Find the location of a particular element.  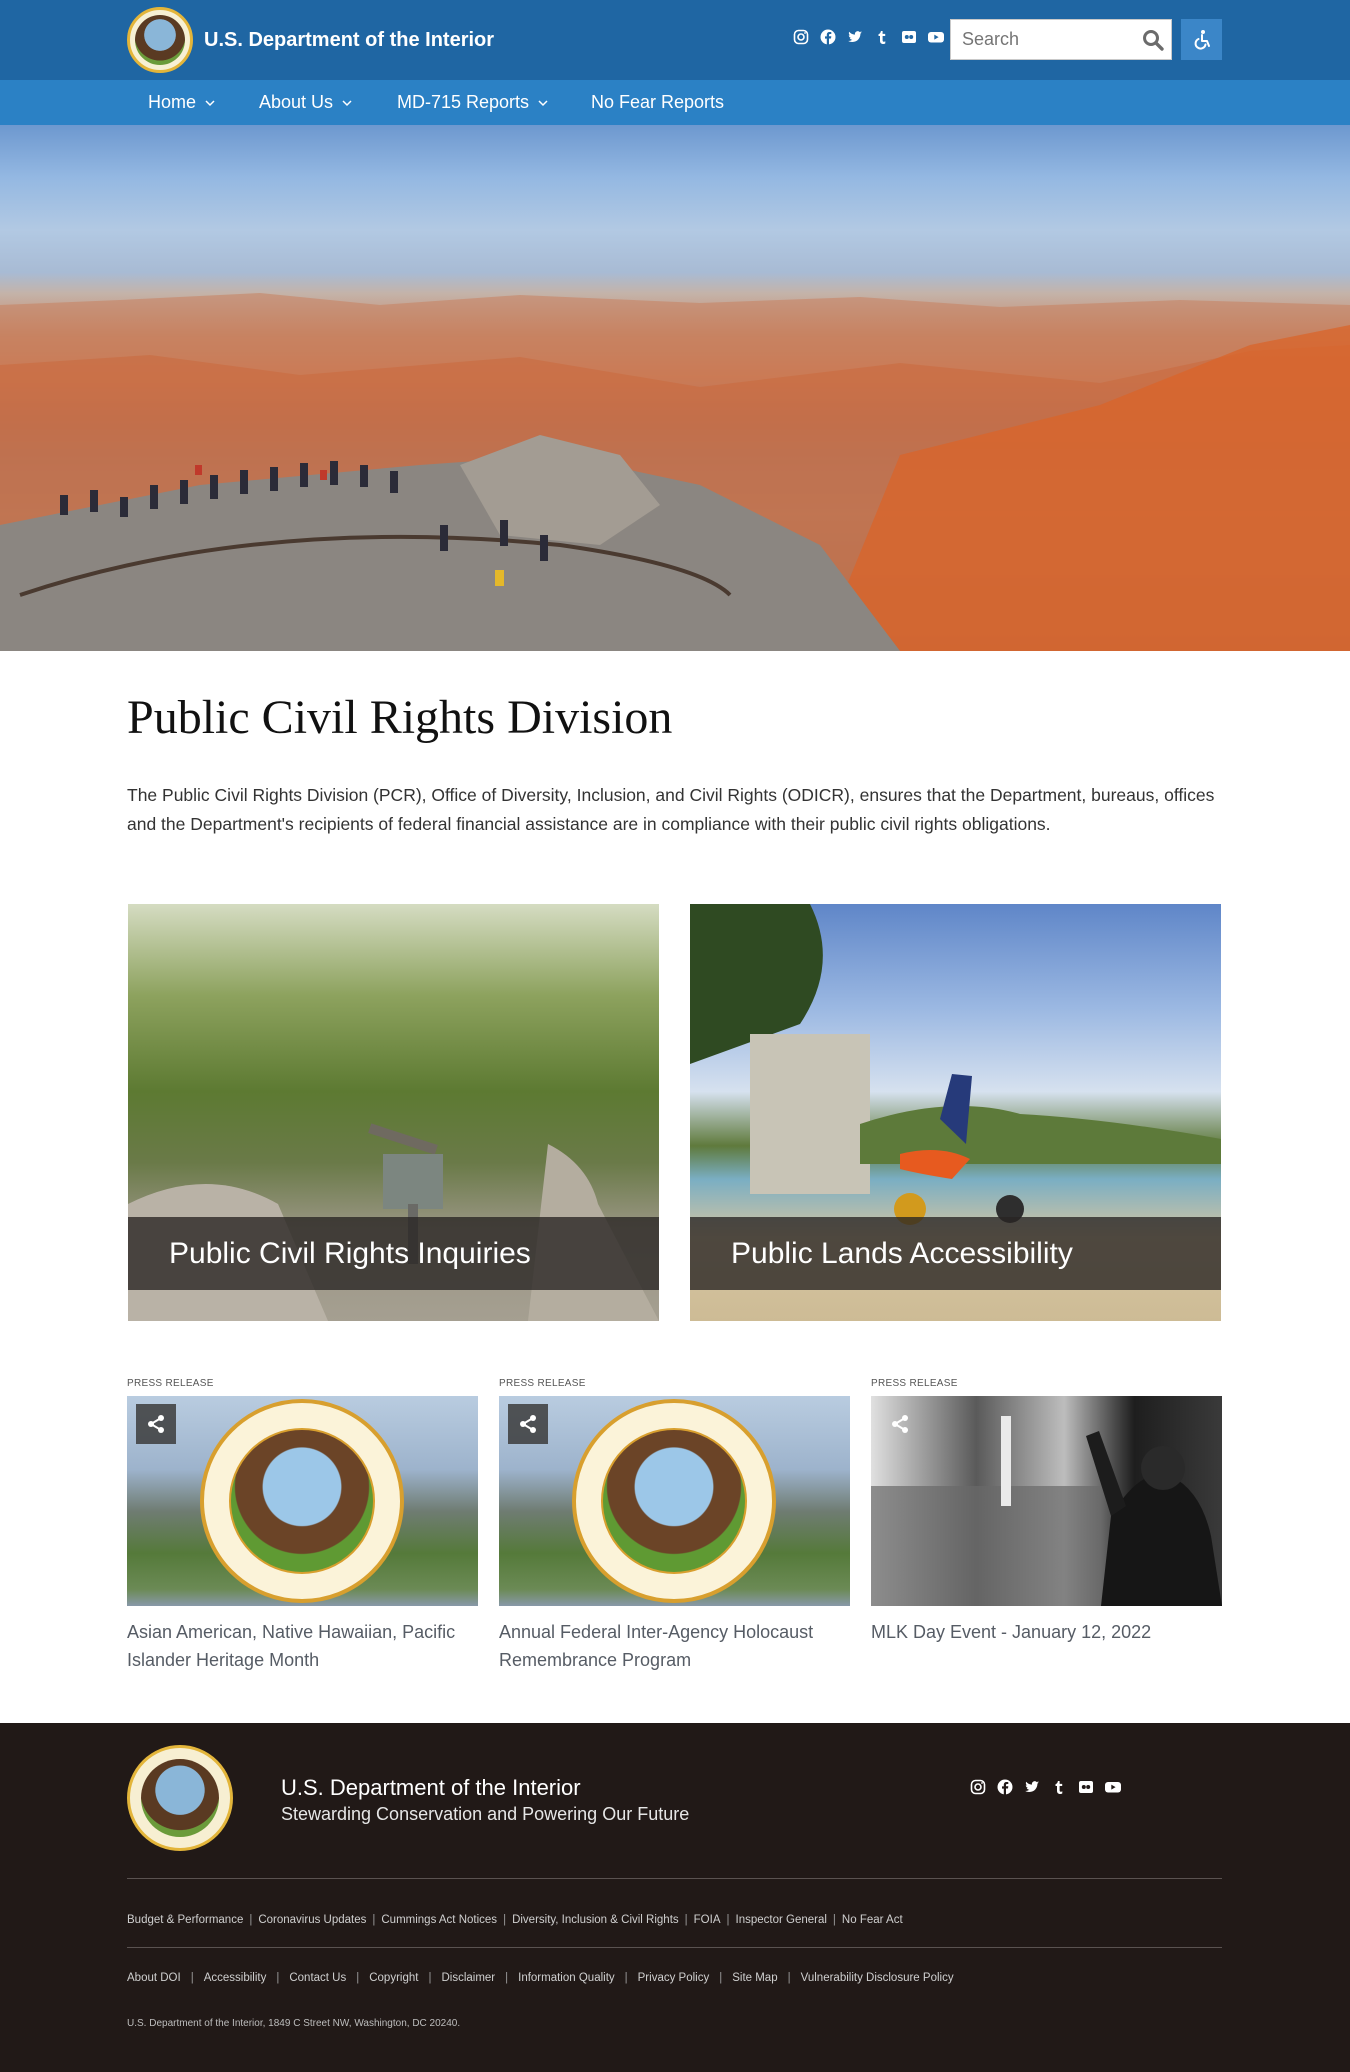

card-caption: Public Lands Accessibility is located at coordinates (955, 1253).